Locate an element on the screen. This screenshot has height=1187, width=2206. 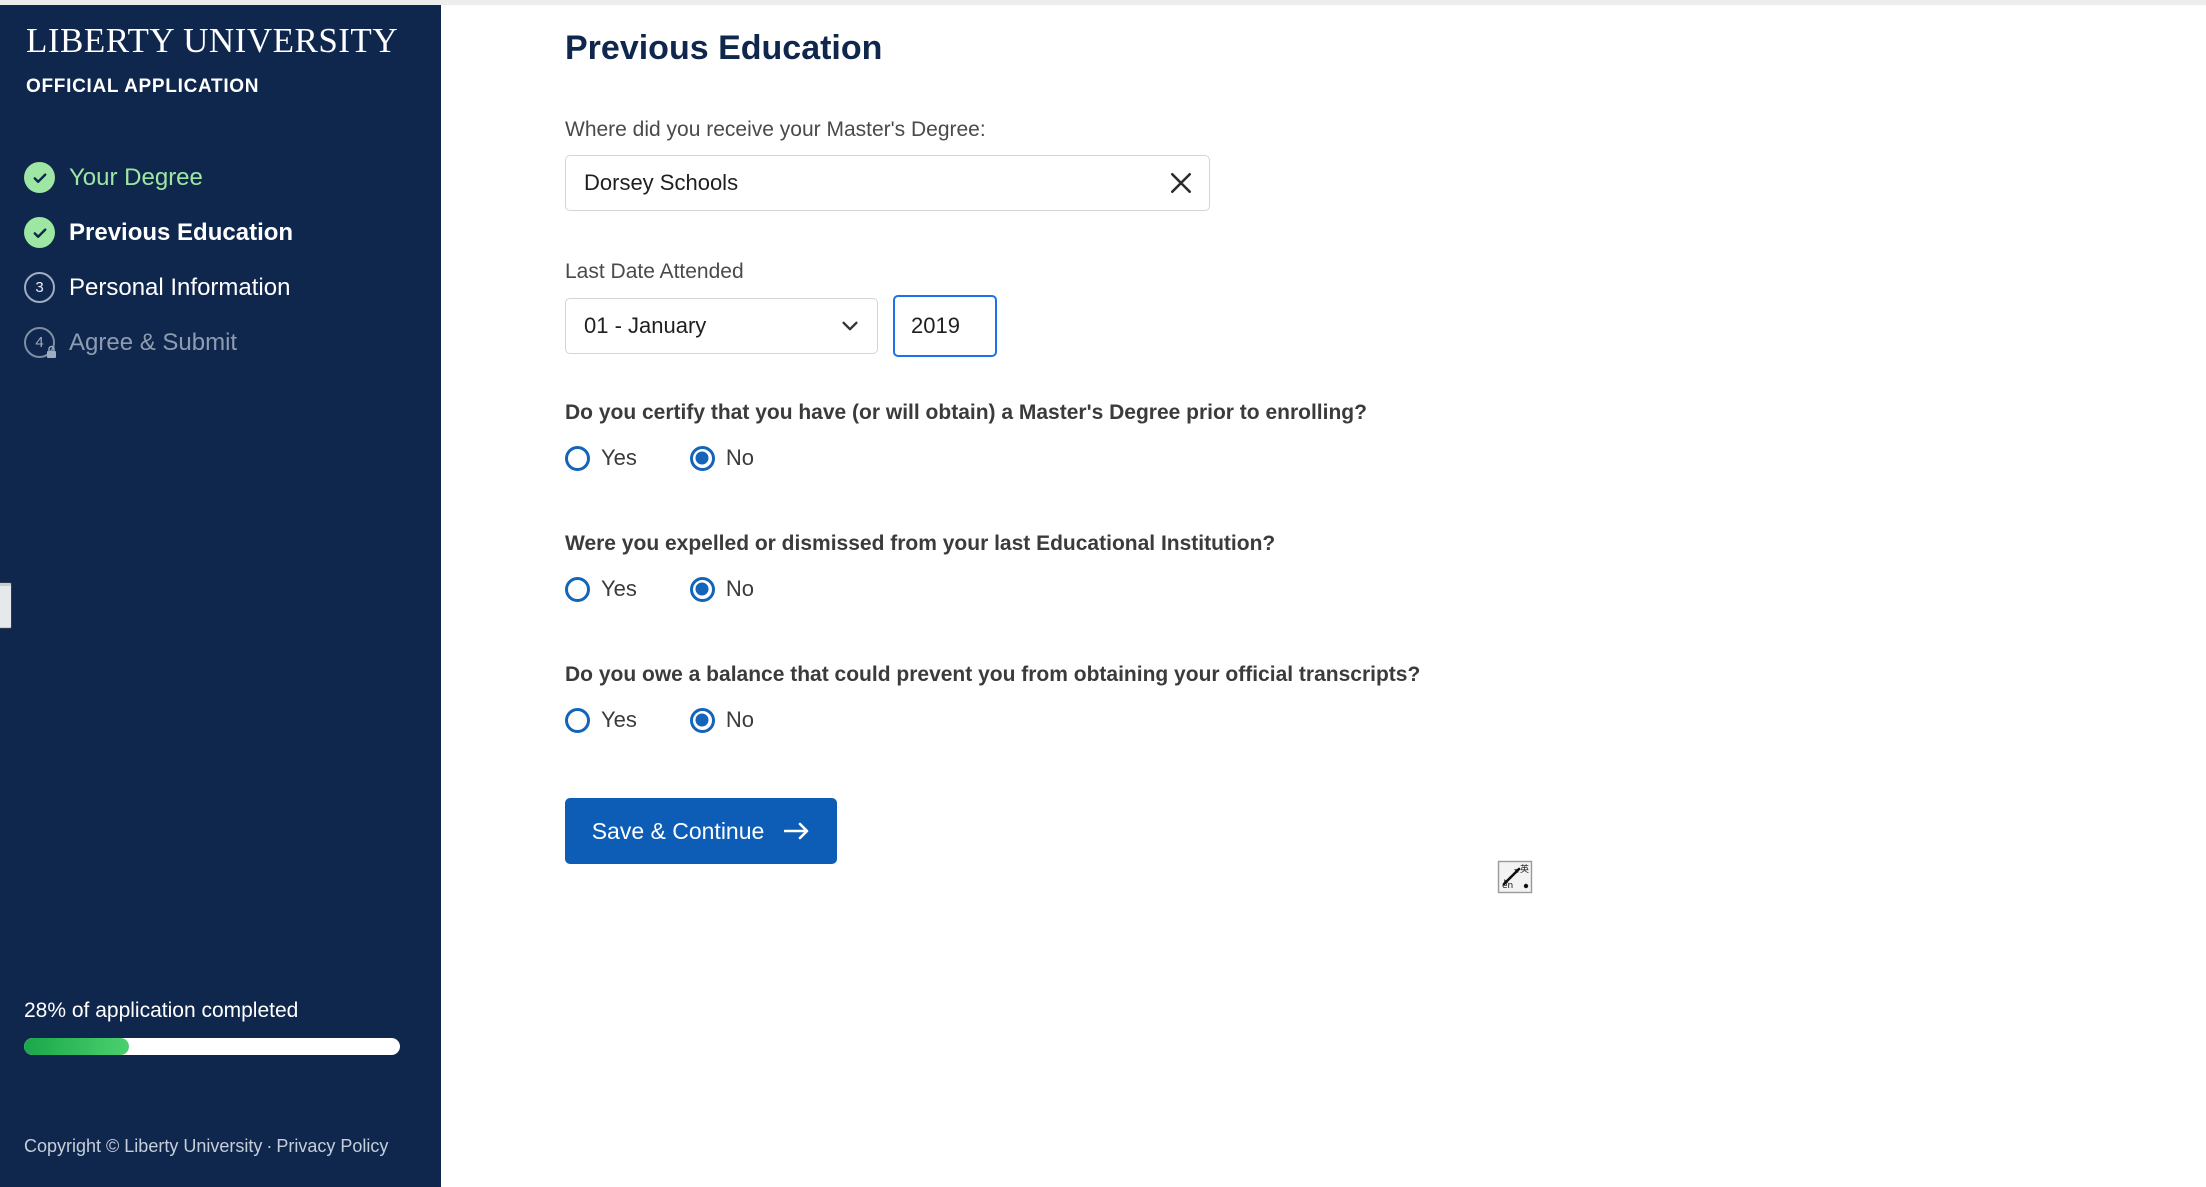
svg-text: en is located at coordinates (1507, 886).